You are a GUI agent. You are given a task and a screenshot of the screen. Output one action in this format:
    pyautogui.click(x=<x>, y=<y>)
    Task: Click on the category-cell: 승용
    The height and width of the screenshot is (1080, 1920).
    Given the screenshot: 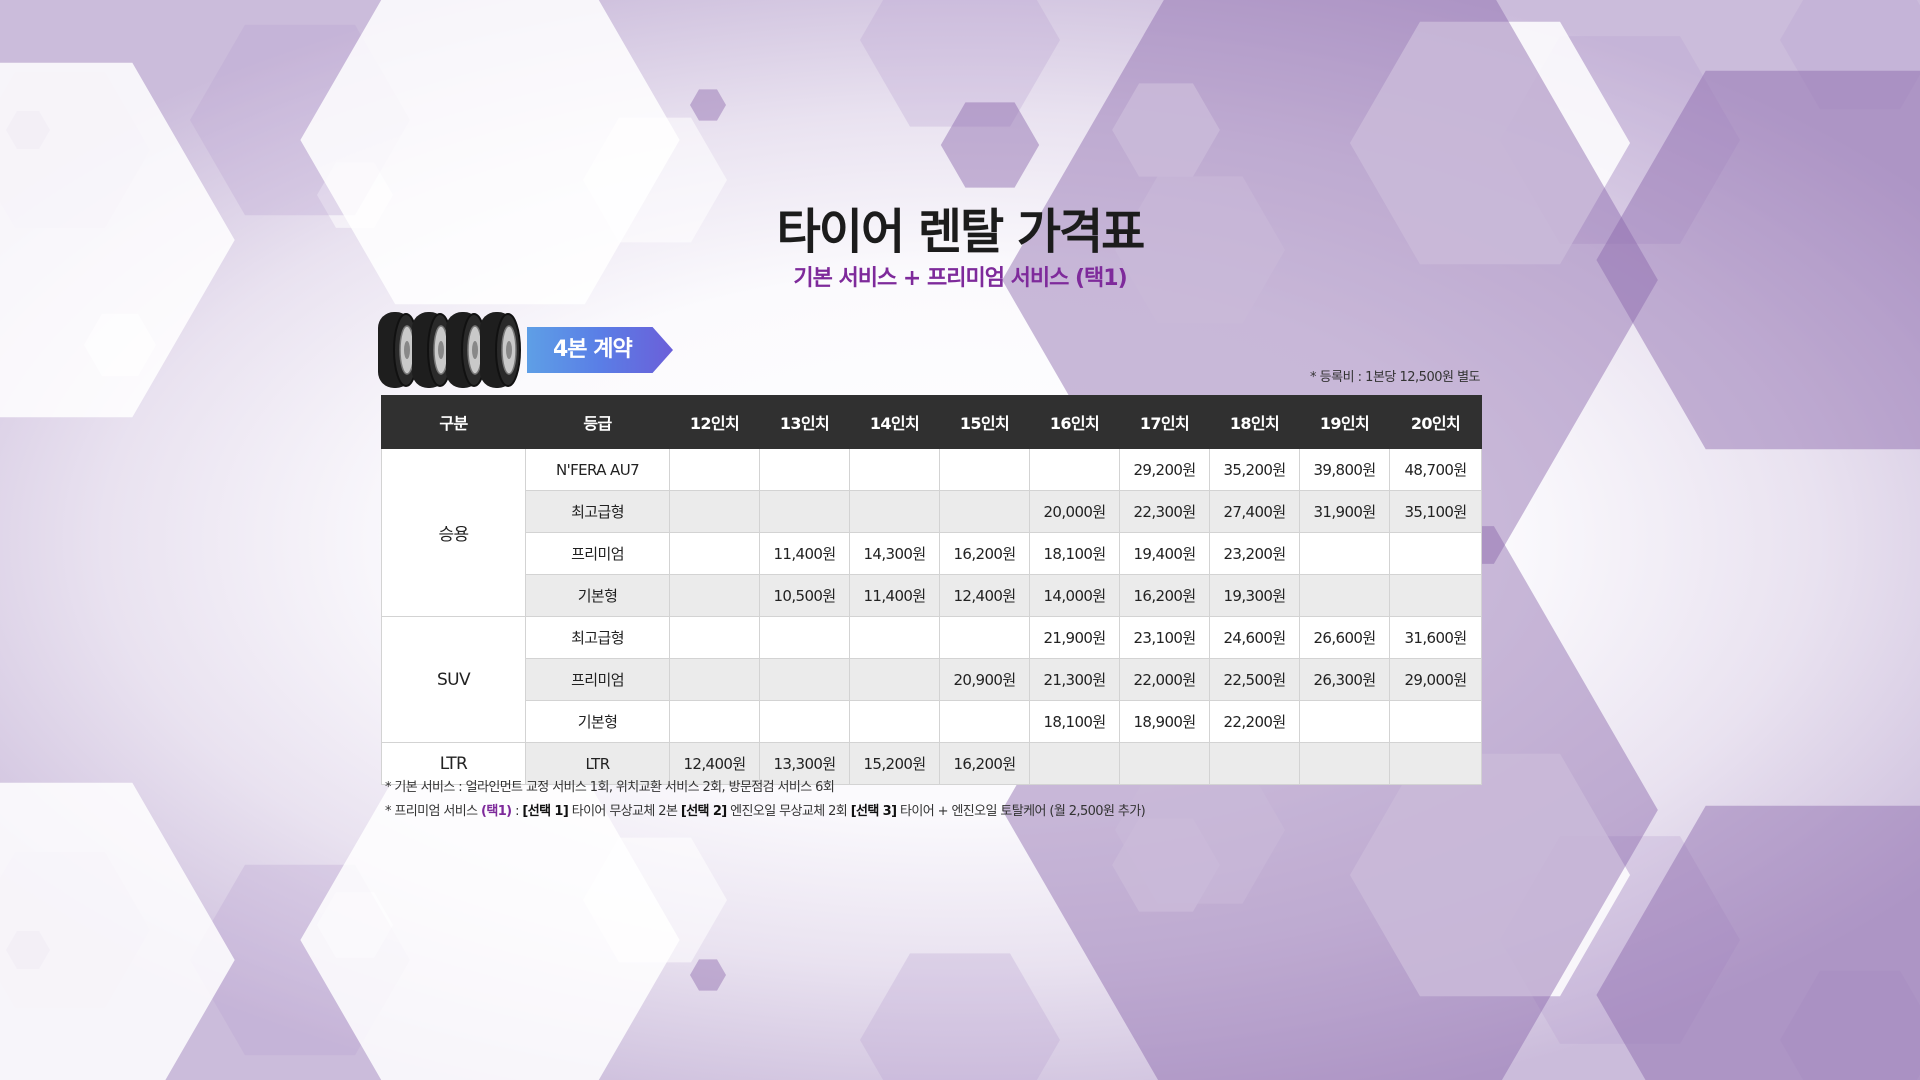 What is the action you would take?
    pyautogui.click(x=453, y=532)
    